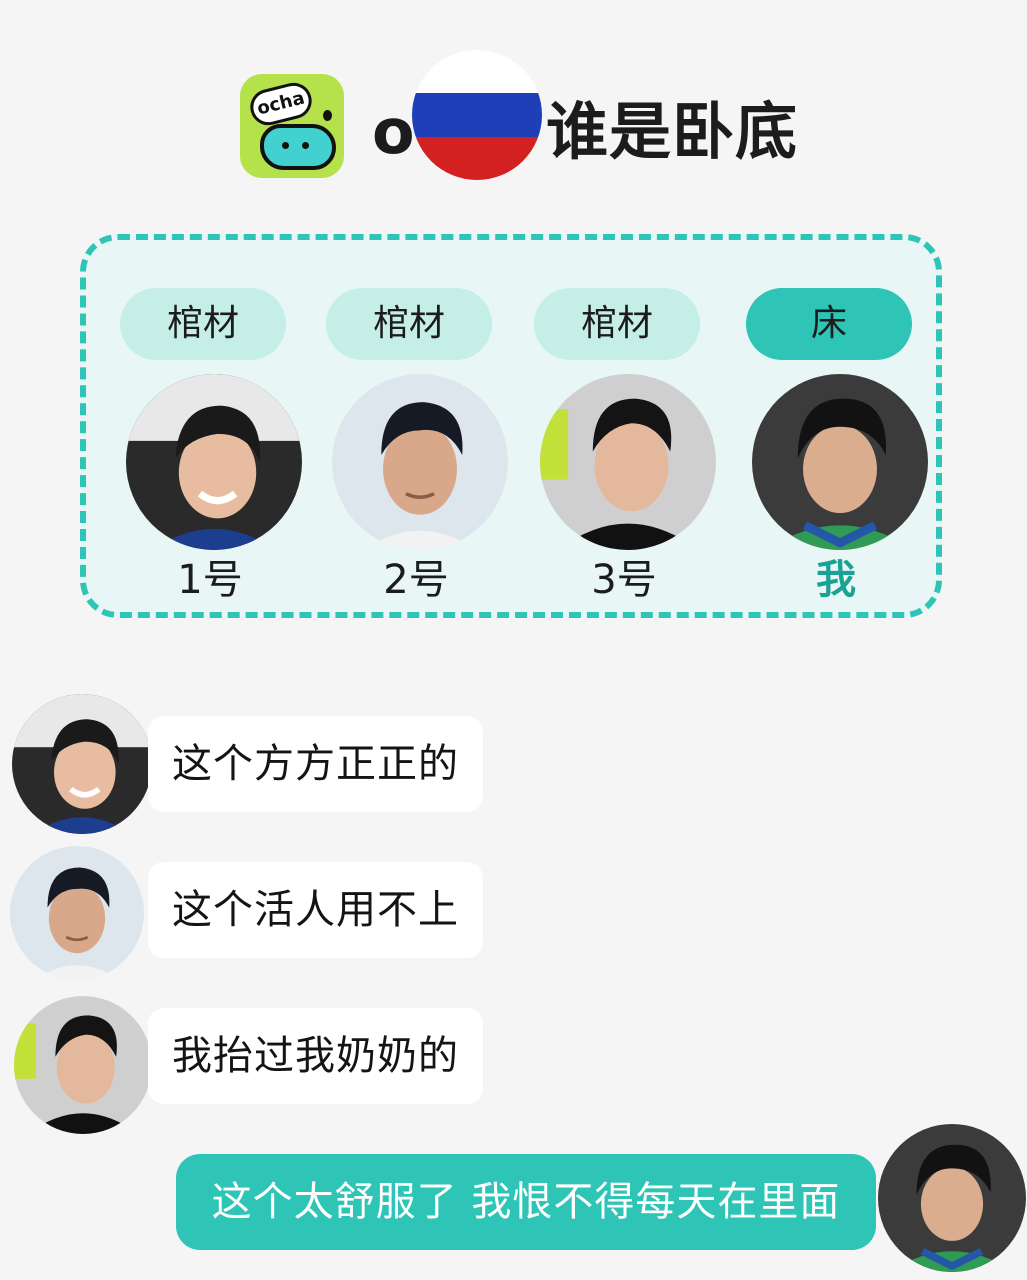  I want to click on player-me: 床 我, so click(831, 426).